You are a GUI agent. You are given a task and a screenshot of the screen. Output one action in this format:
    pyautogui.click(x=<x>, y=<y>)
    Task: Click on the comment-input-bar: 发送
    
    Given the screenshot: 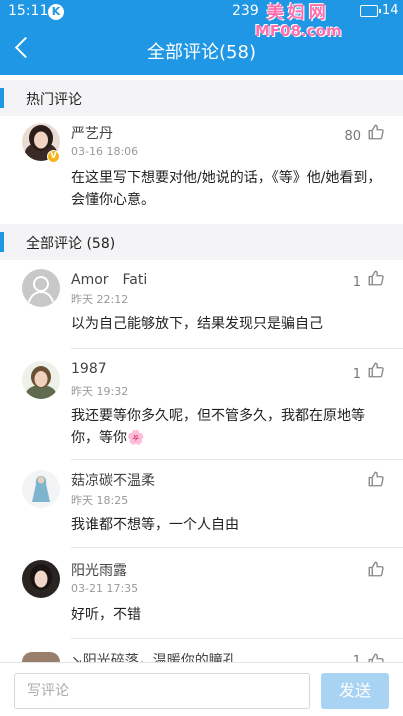 What is the action you would take?
    pyautogui.click(x=201, y=689)
    